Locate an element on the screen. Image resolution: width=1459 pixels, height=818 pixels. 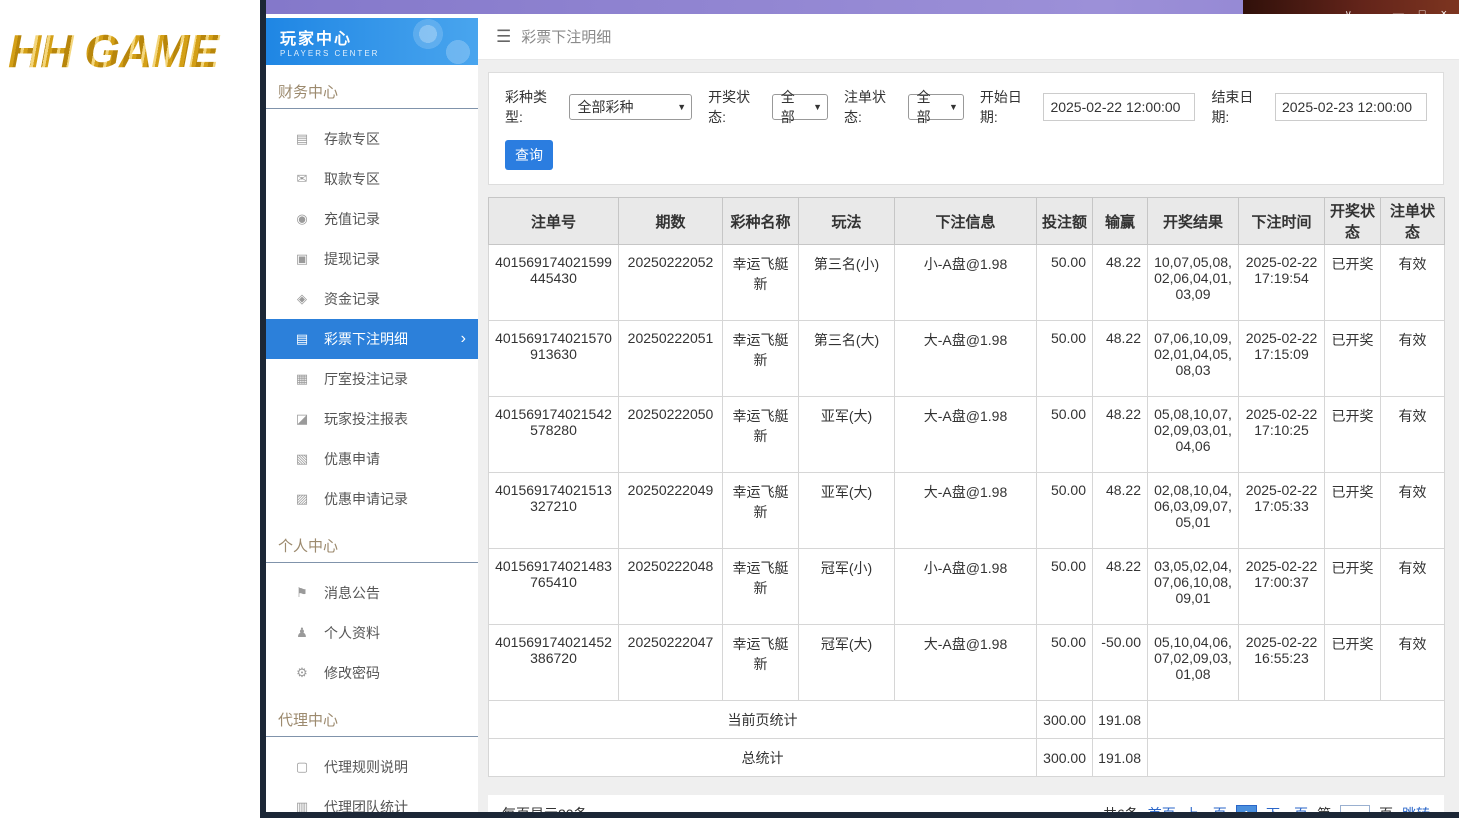
table-cell: 20250222052 is located at coordinates (670, 282).